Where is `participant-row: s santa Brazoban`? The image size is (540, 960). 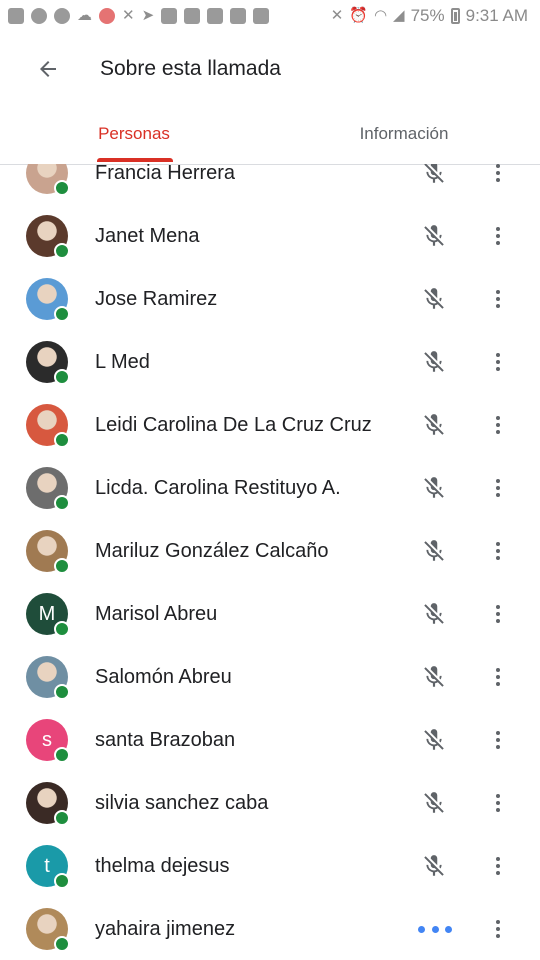
participant-row: s santa Brazoban is located at coordinates (270, 740).